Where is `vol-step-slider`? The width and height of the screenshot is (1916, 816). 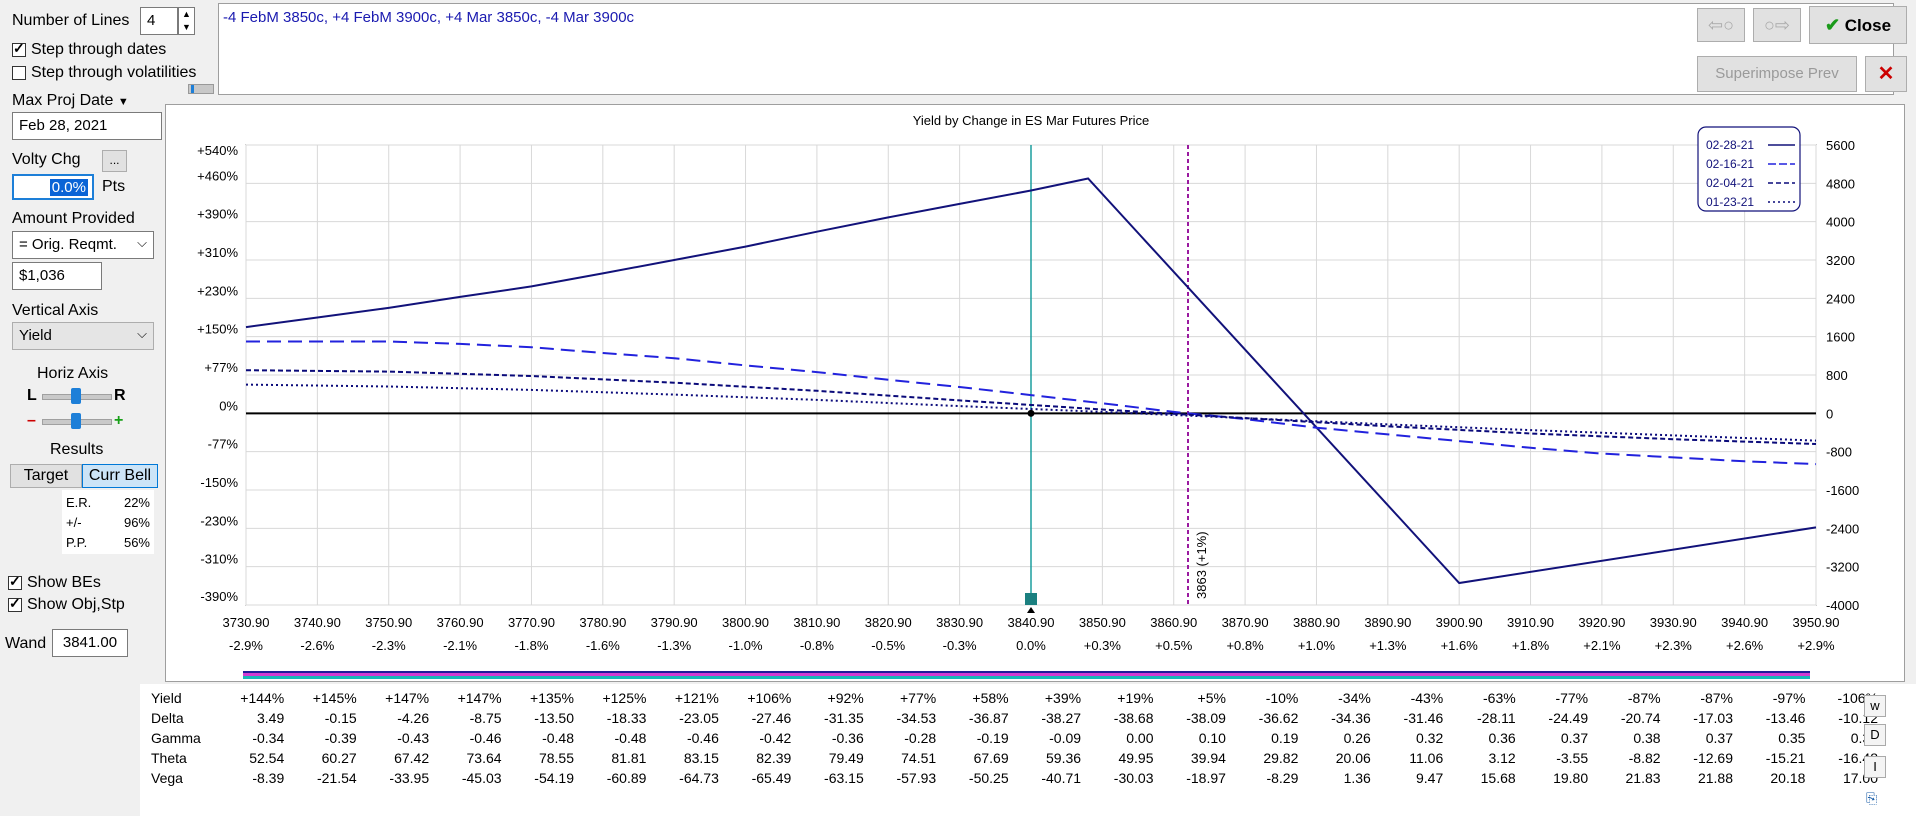 vol-step-slider is located at coordinates (201, 89).